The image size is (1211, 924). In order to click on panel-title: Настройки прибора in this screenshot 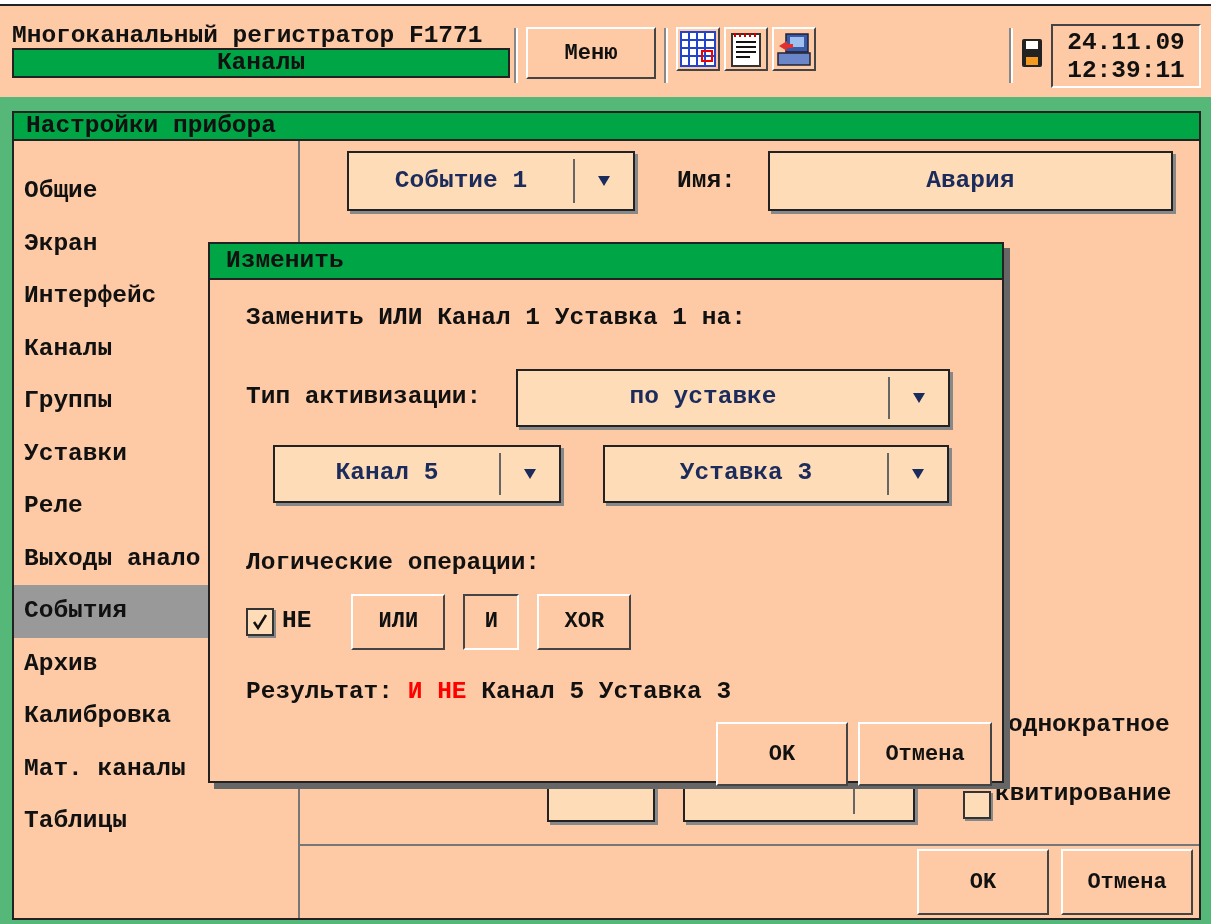, I will do `click(606, 127)`.